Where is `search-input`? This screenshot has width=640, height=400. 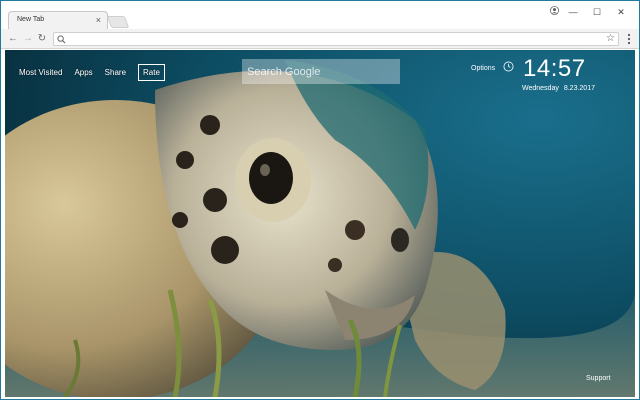
search-input is located at coordinates (321, 71).